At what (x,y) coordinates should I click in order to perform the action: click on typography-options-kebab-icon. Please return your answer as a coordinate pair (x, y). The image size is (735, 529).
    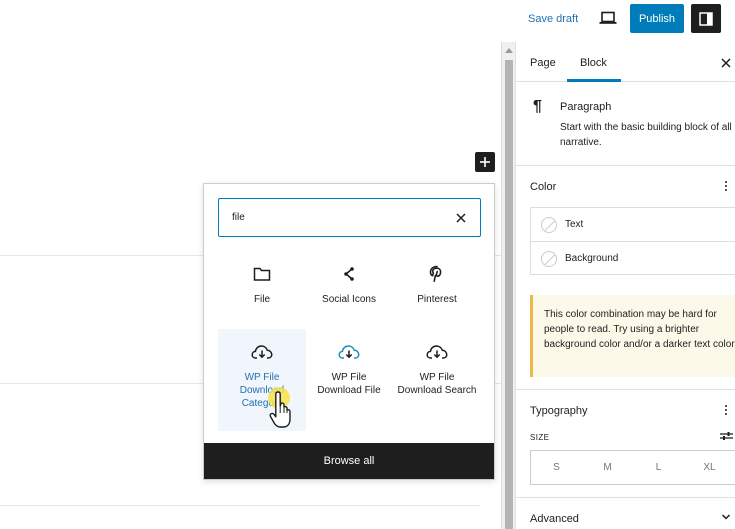
    Looking at the image, I should click on (726, 411).